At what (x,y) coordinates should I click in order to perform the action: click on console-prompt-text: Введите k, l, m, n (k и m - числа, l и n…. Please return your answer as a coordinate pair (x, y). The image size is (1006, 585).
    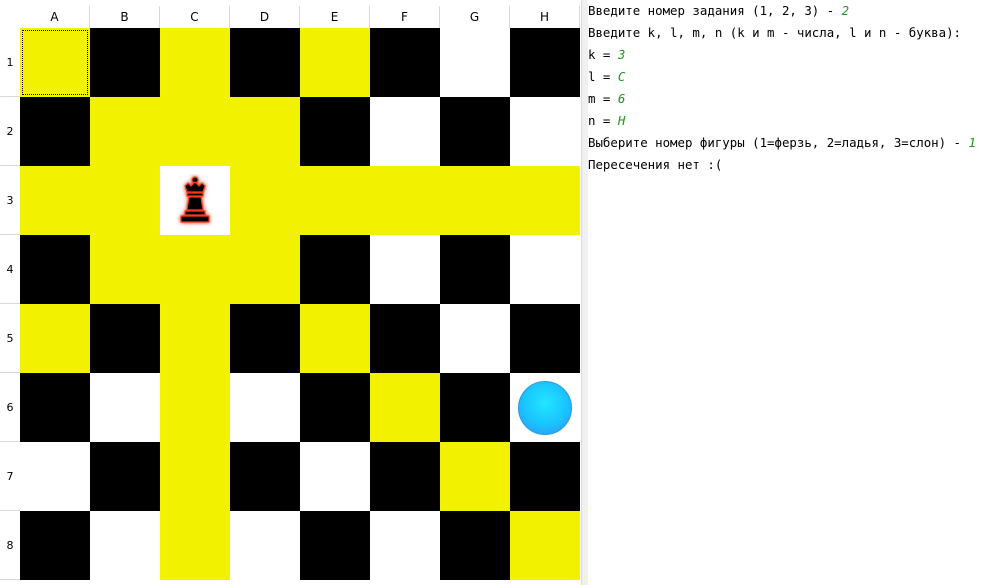
    Looking at the image, I should click on (774, 32).